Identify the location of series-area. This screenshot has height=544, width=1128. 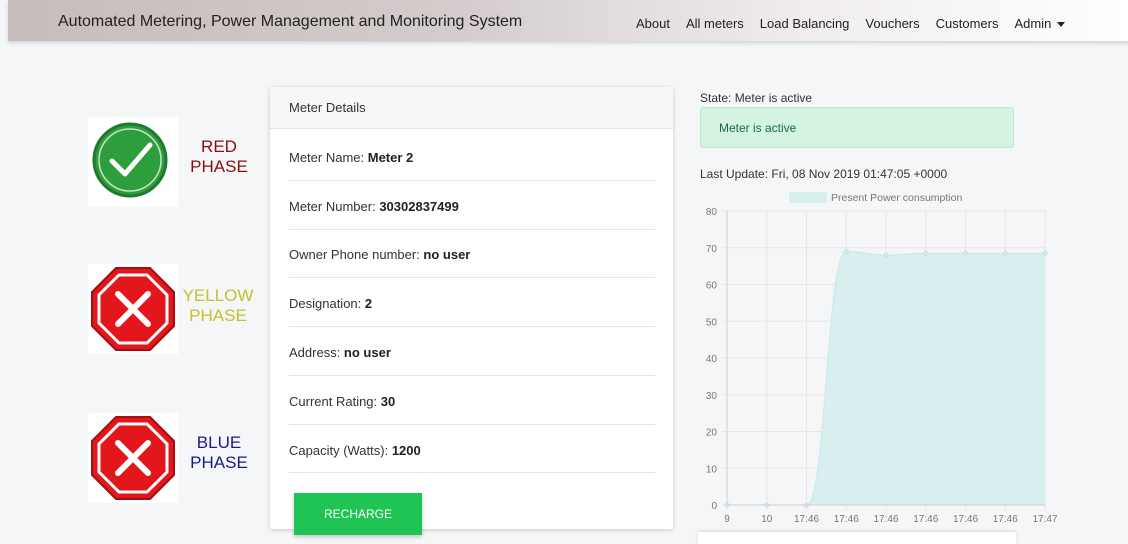
(886, 378).